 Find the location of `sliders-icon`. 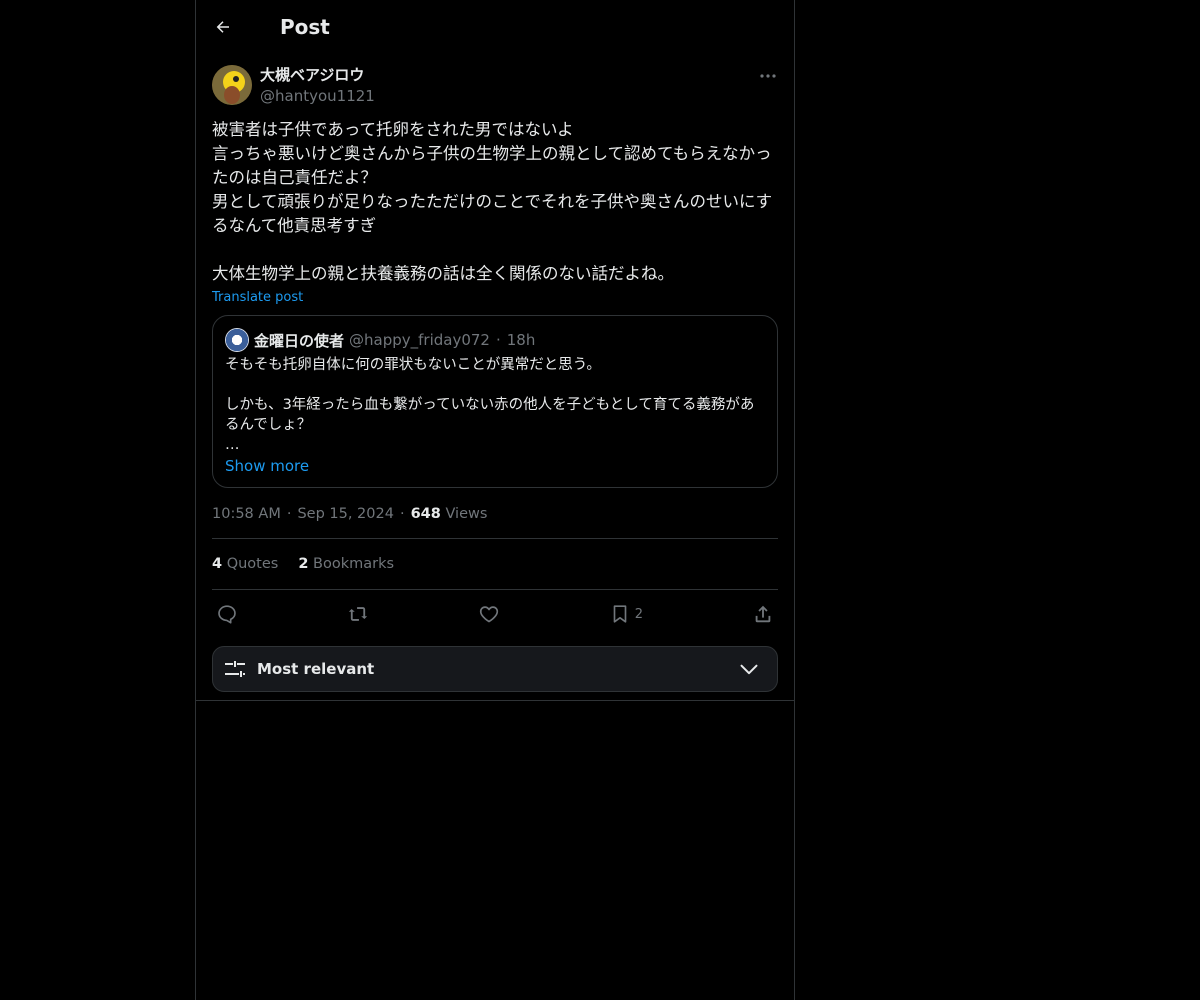

sliders-icon is located at coordinates (235, 669).